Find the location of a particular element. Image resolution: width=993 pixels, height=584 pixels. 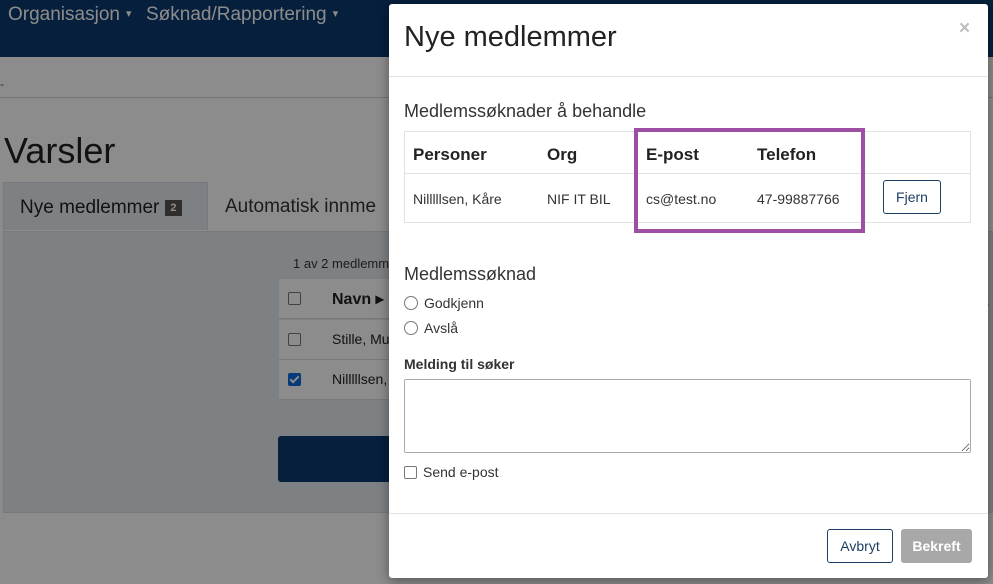

send-email-option: Send e-post is located at coordinates (451, 472).